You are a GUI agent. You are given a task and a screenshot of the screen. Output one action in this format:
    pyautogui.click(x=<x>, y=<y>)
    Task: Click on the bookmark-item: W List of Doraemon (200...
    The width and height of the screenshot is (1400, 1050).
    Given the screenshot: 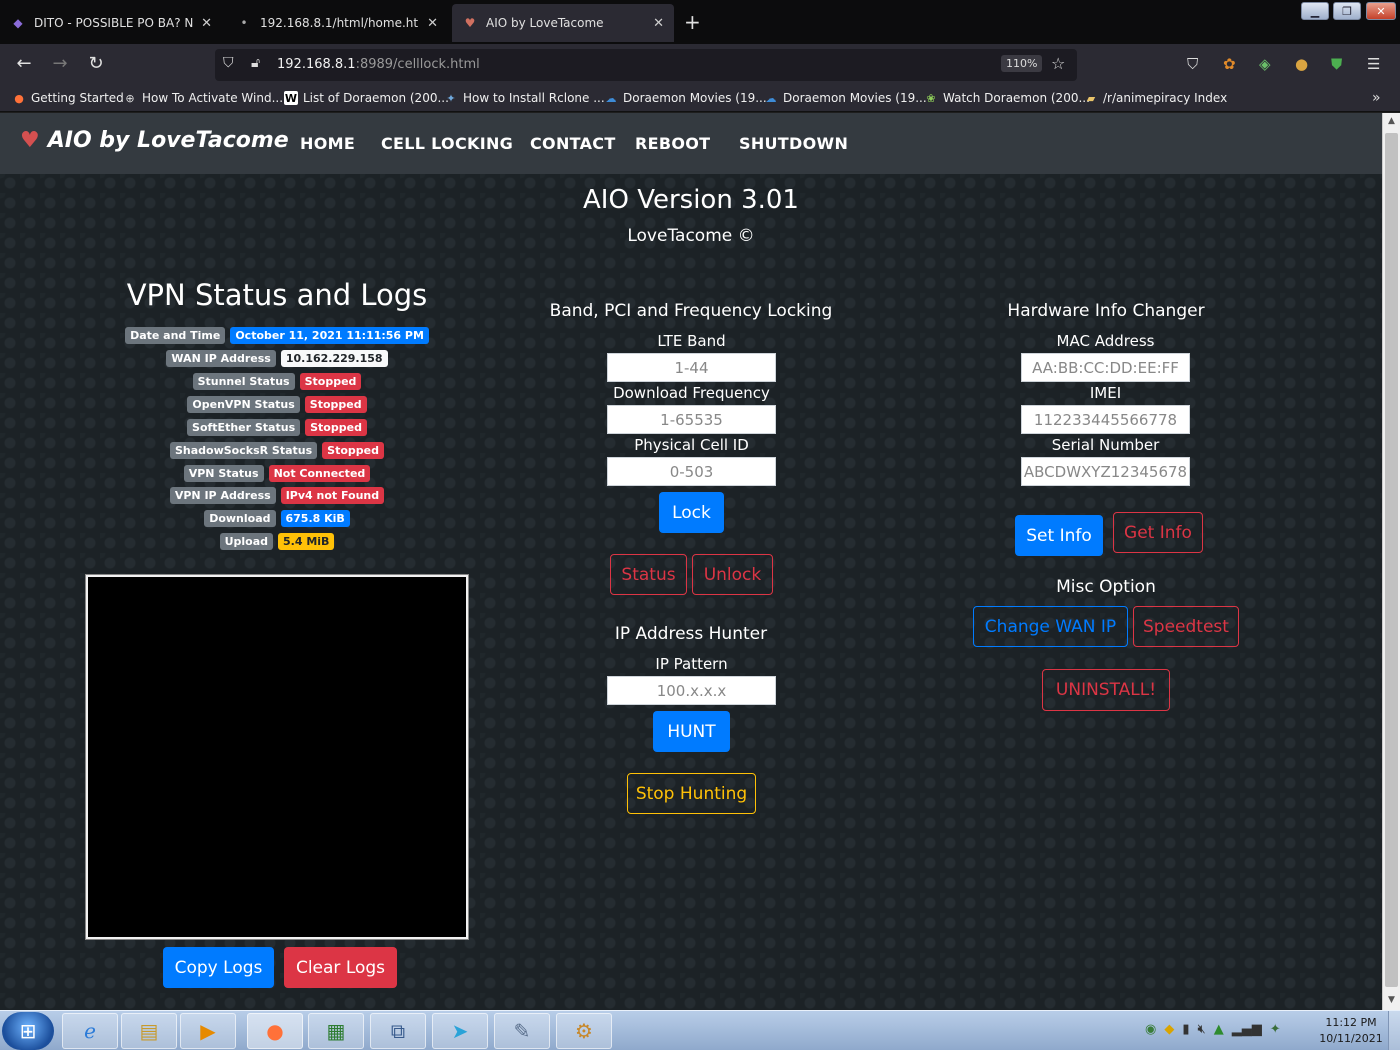 What is the action you would take?
    pyautogui.click(x=366, y=98)
    